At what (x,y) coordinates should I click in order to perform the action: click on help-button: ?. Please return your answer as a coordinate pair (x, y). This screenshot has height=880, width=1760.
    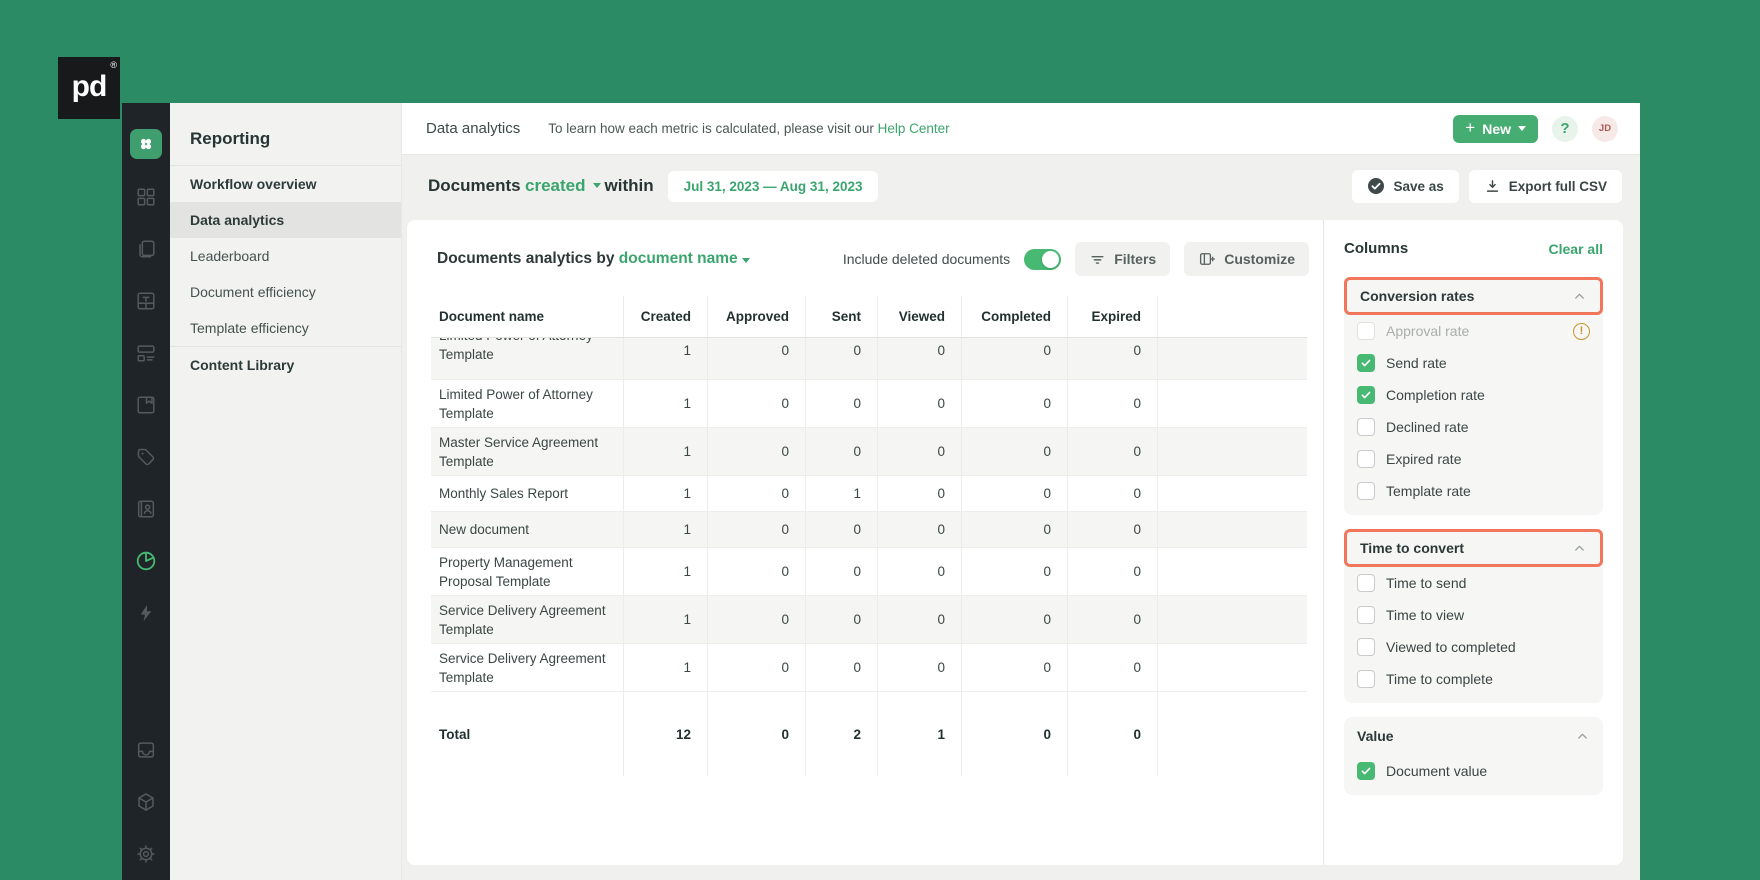
    Looking at the image, I should click on (1565, 128).